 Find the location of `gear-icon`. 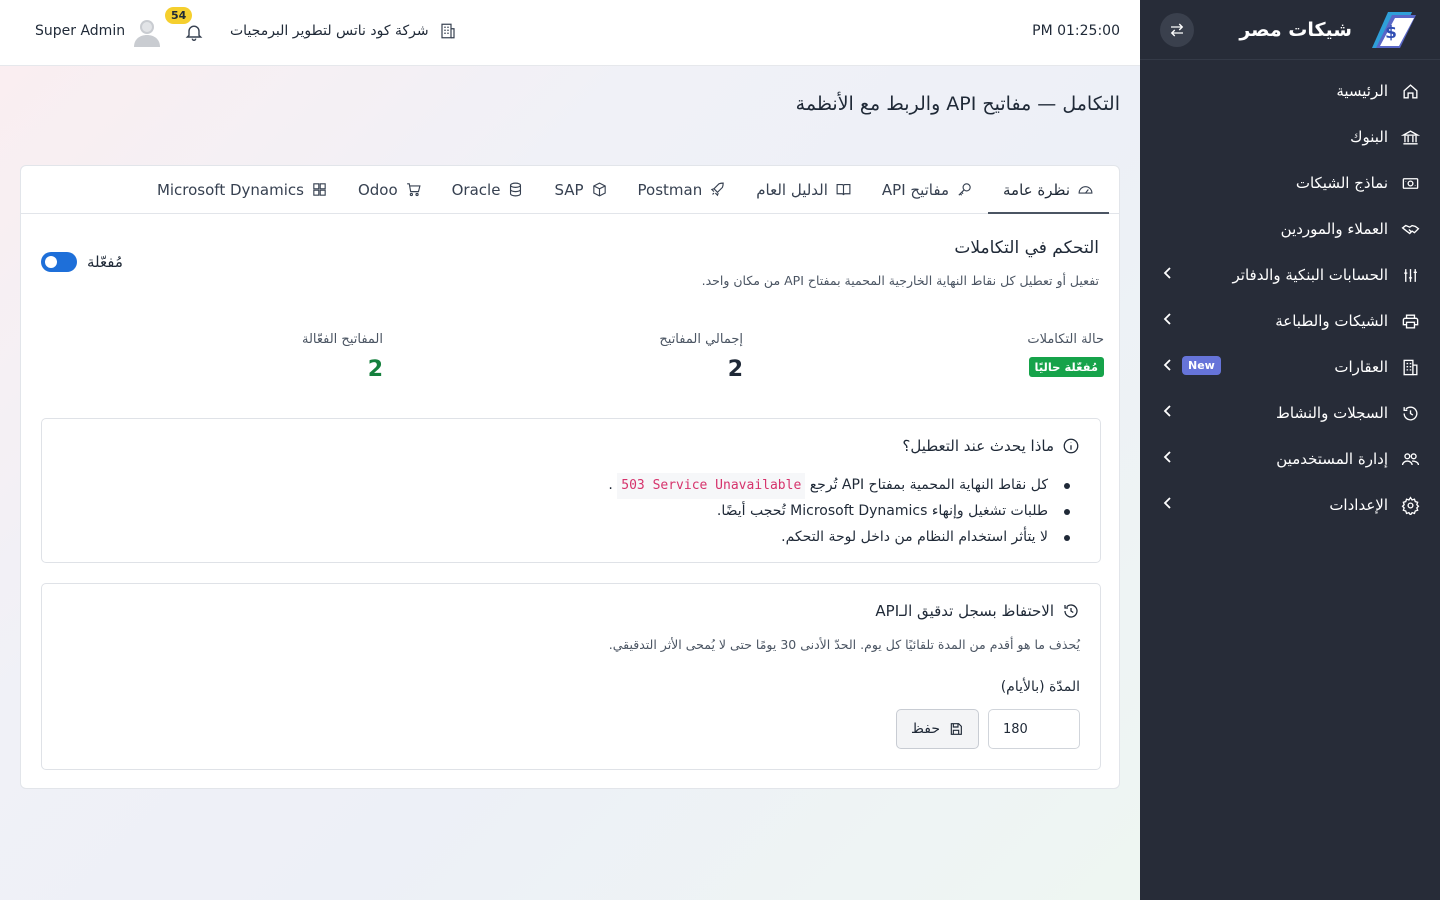

gear-icon is located at coordinates (1410, 505).